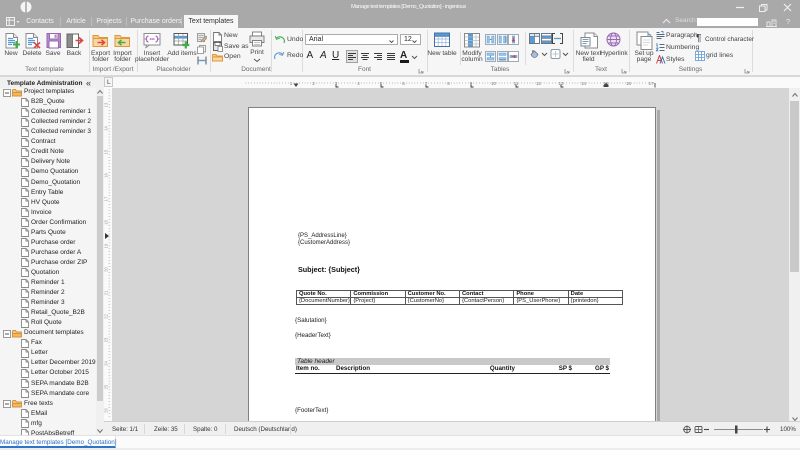 The width and height of the screenshot is (800, 450). I want to click on svg-text: 23, so click(106, 339).